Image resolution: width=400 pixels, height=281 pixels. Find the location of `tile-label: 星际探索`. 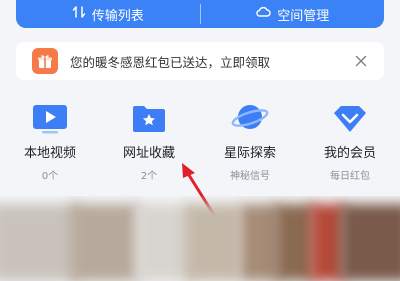

tile-label: 星际探索 is located at coordinates (249, 153).